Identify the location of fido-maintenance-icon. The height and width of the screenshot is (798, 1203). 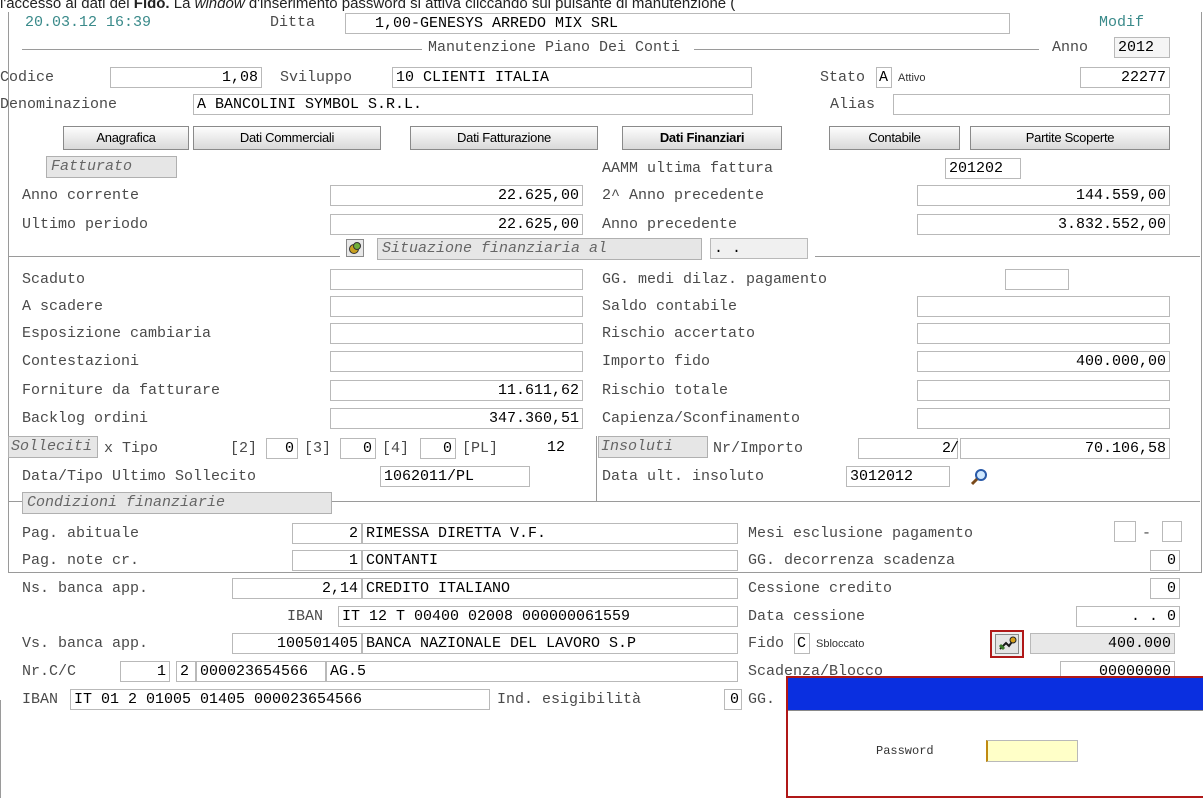
(1007, 644).